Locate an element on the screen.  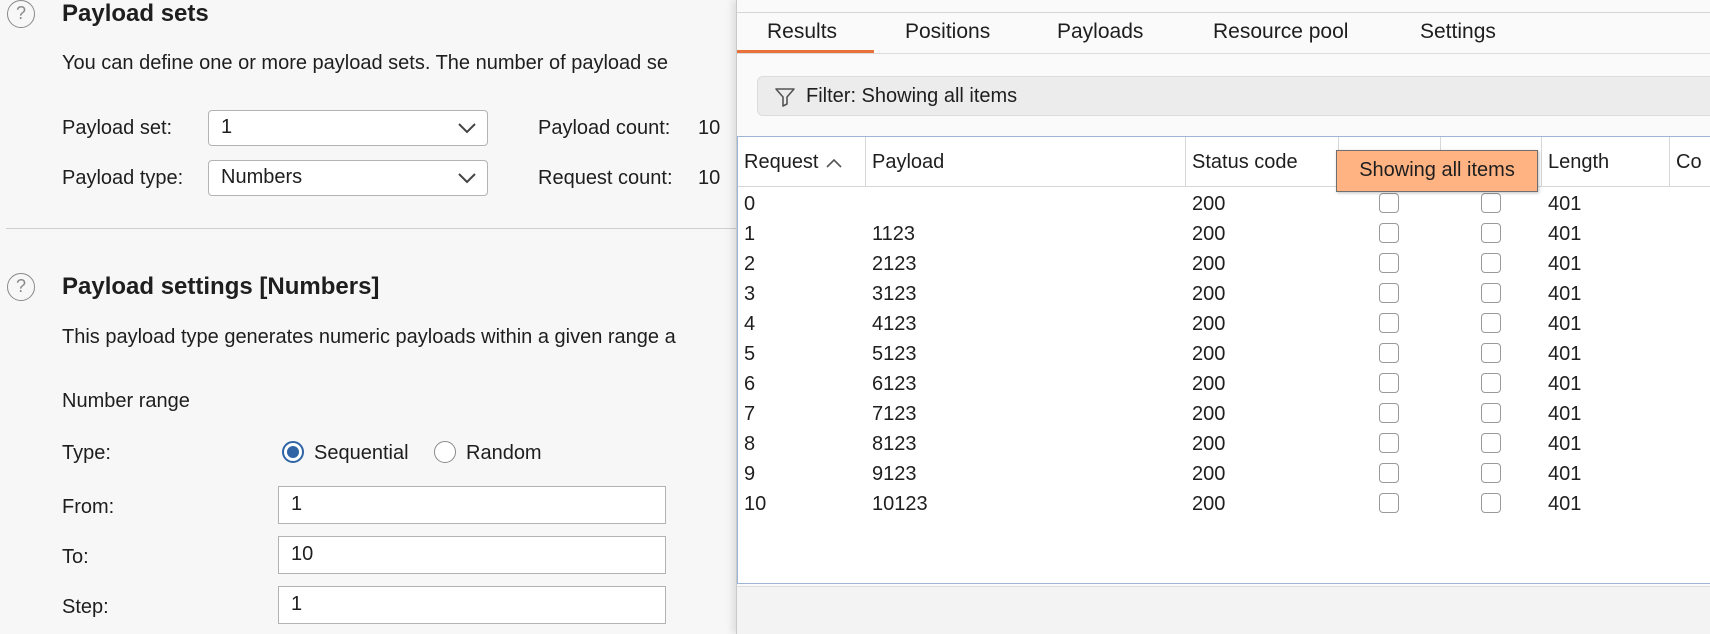
tooltip: Showing all items is located at coordinates (1437, 171).